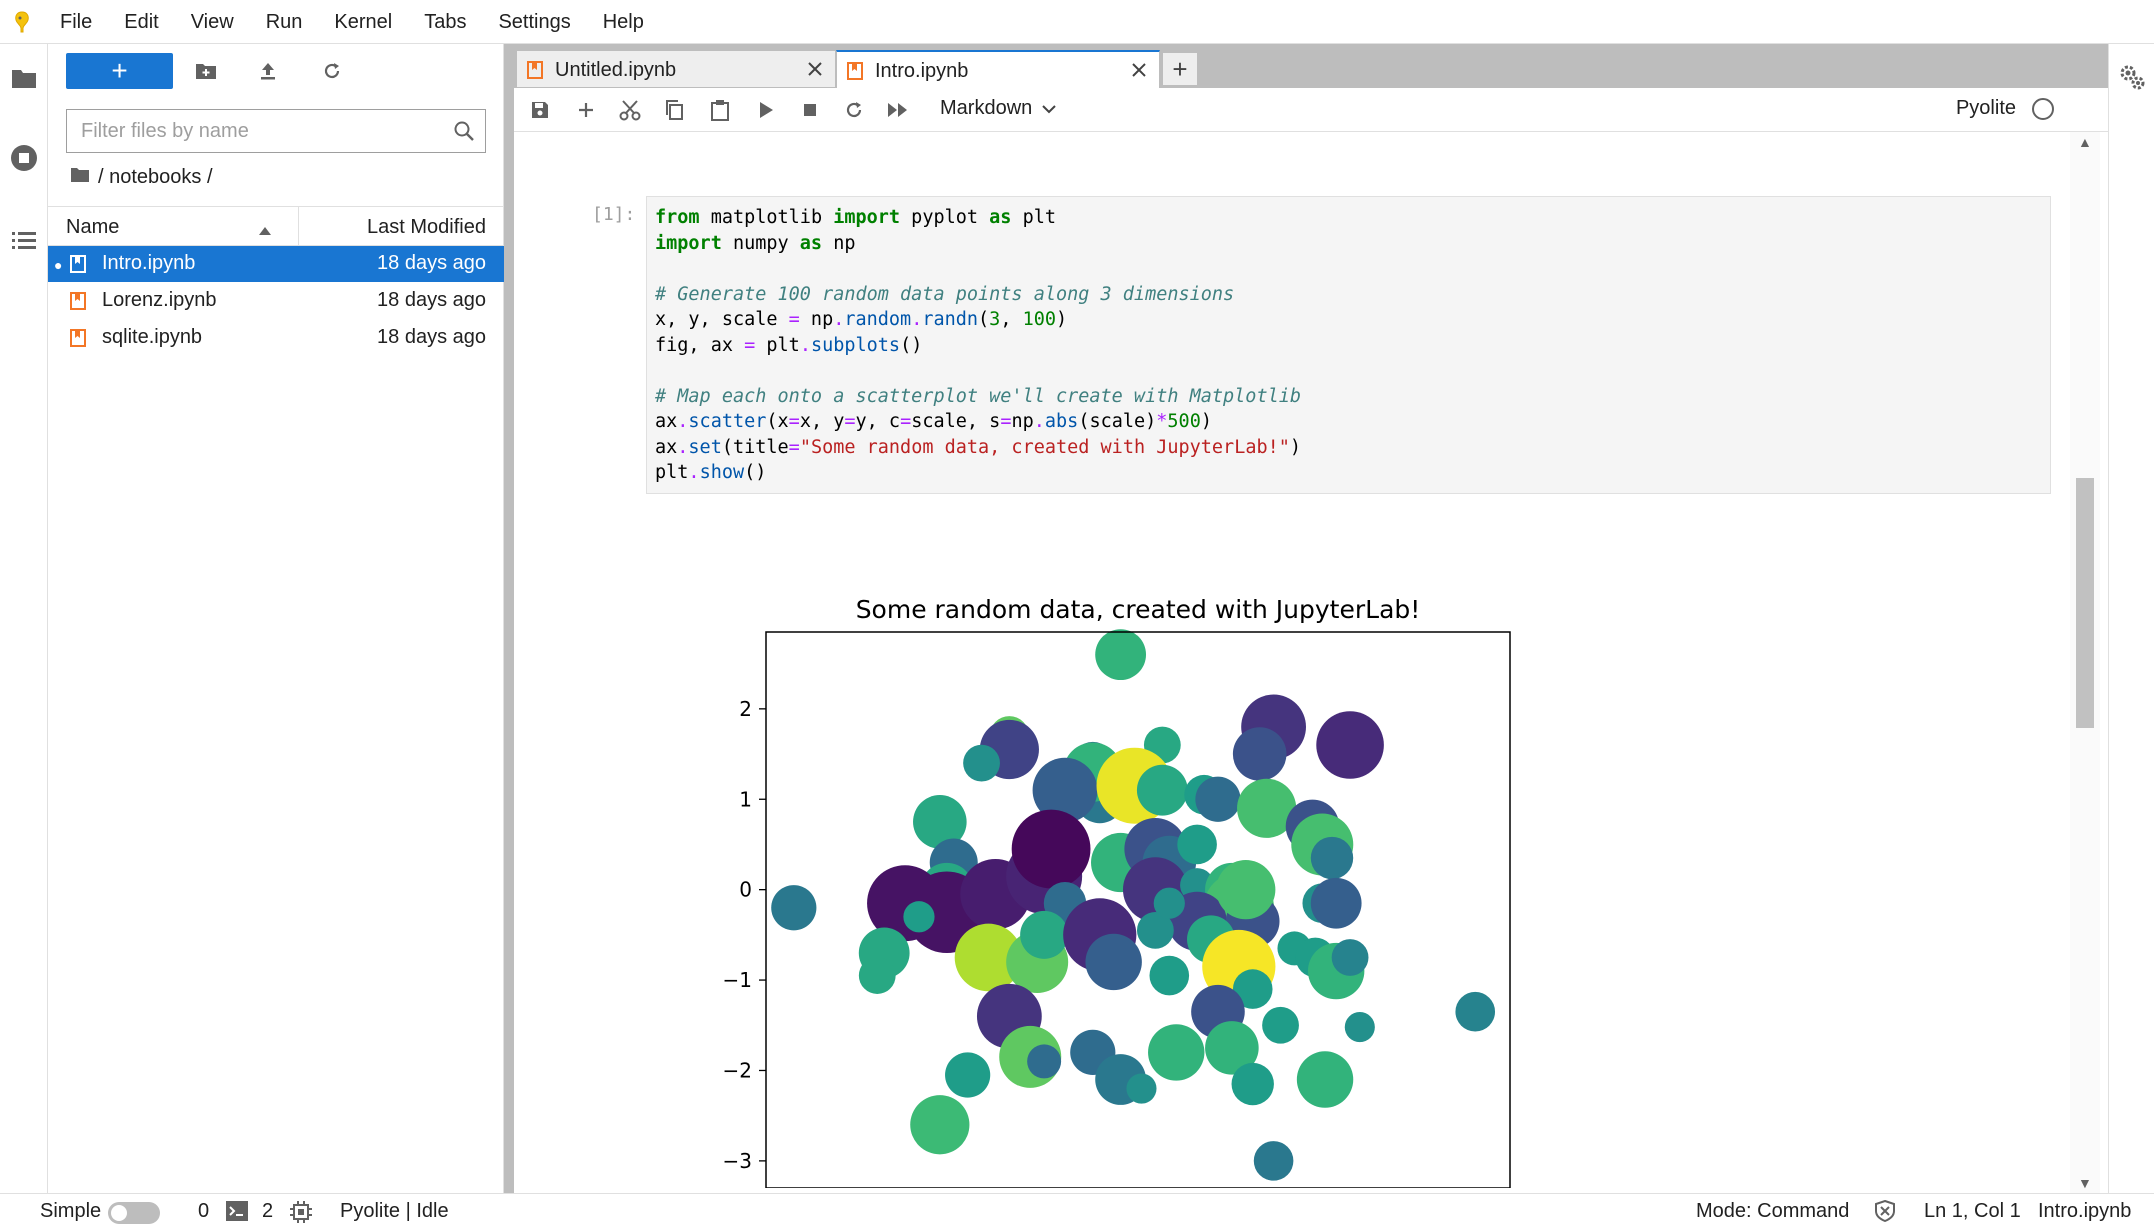  Describe the element at coordinates (298, 227) in the screenshot. I see `column-divider` at that location.